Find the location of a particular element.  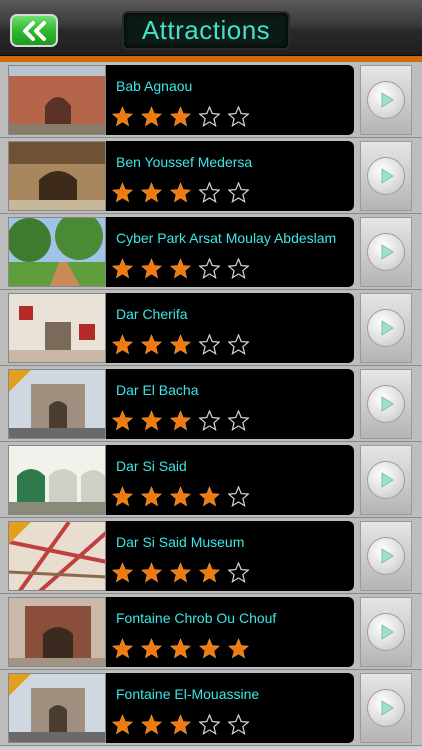

item-panel: Dar Cherifa is located at coordinates (230, 328).